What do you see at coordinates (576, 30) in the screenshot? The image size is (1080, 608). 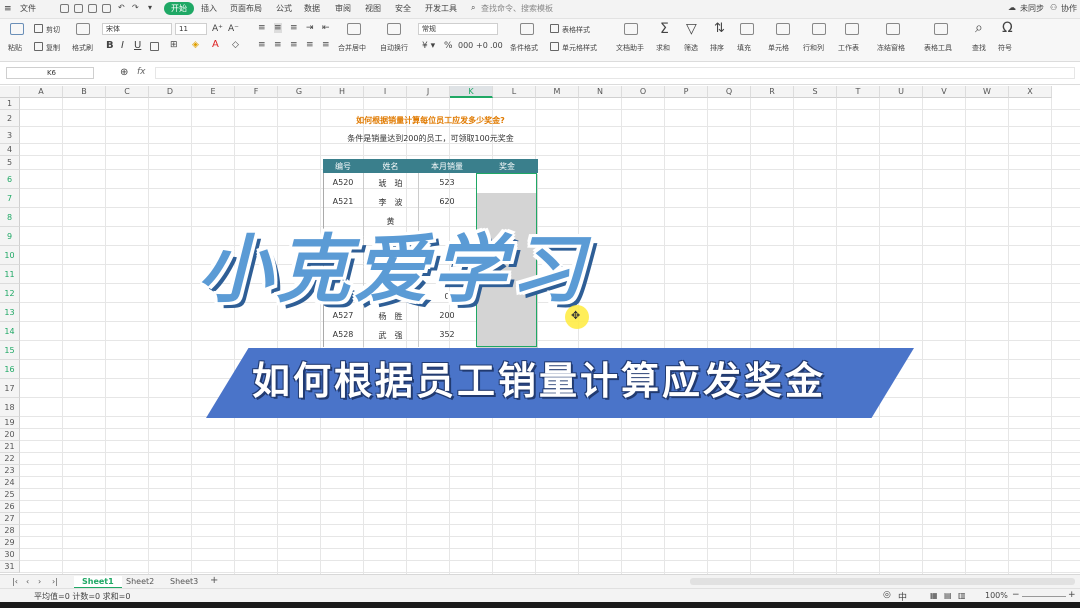 I see `table-style-button: 表格样式` at bounding box center [576, 30].